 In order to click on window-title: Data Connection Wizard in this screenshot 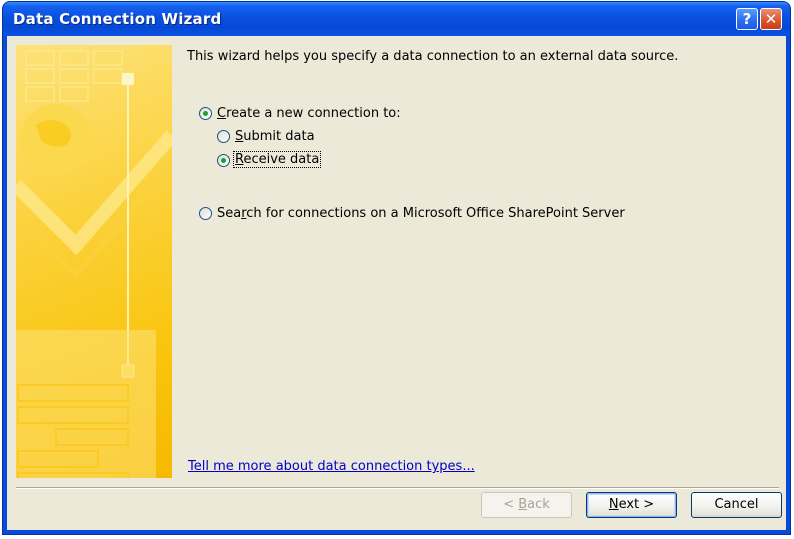, I will do `click(117, 19)`.